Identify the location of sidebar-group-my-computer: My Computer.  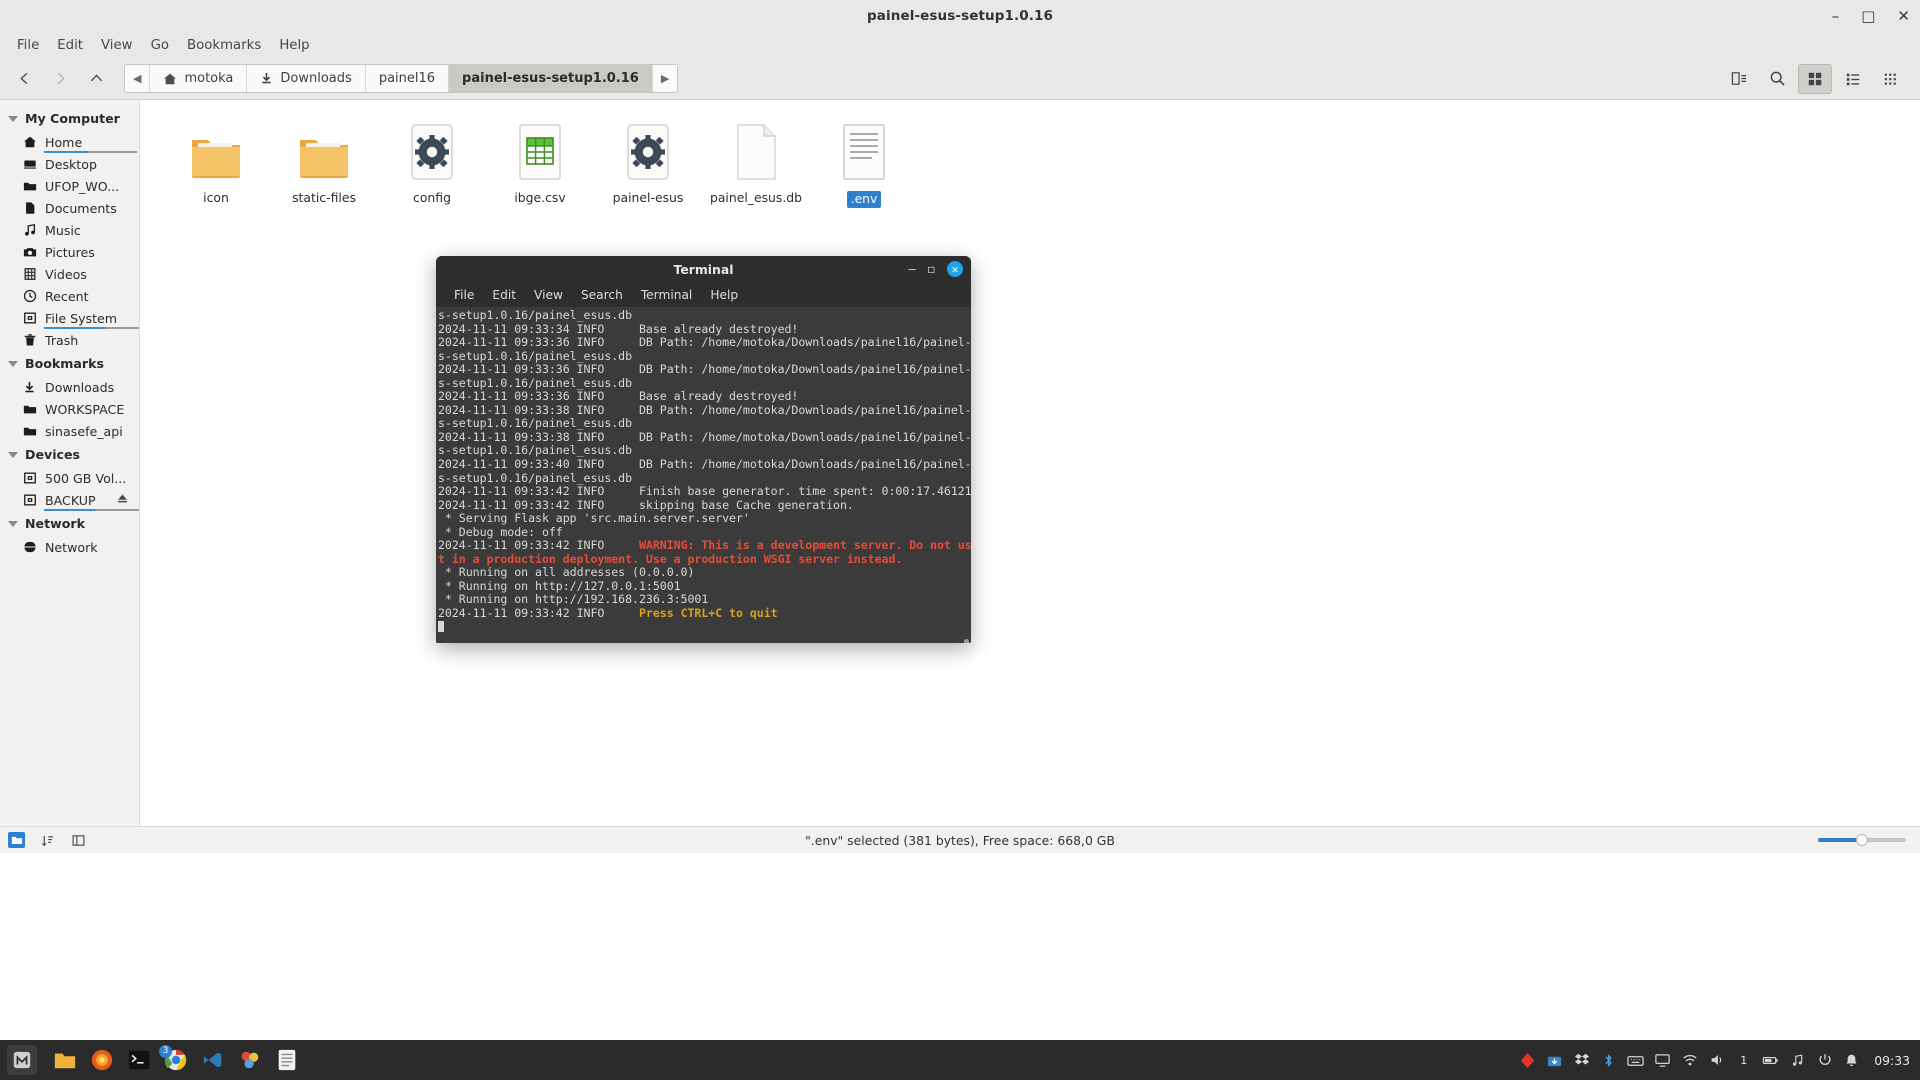
(69, 118).